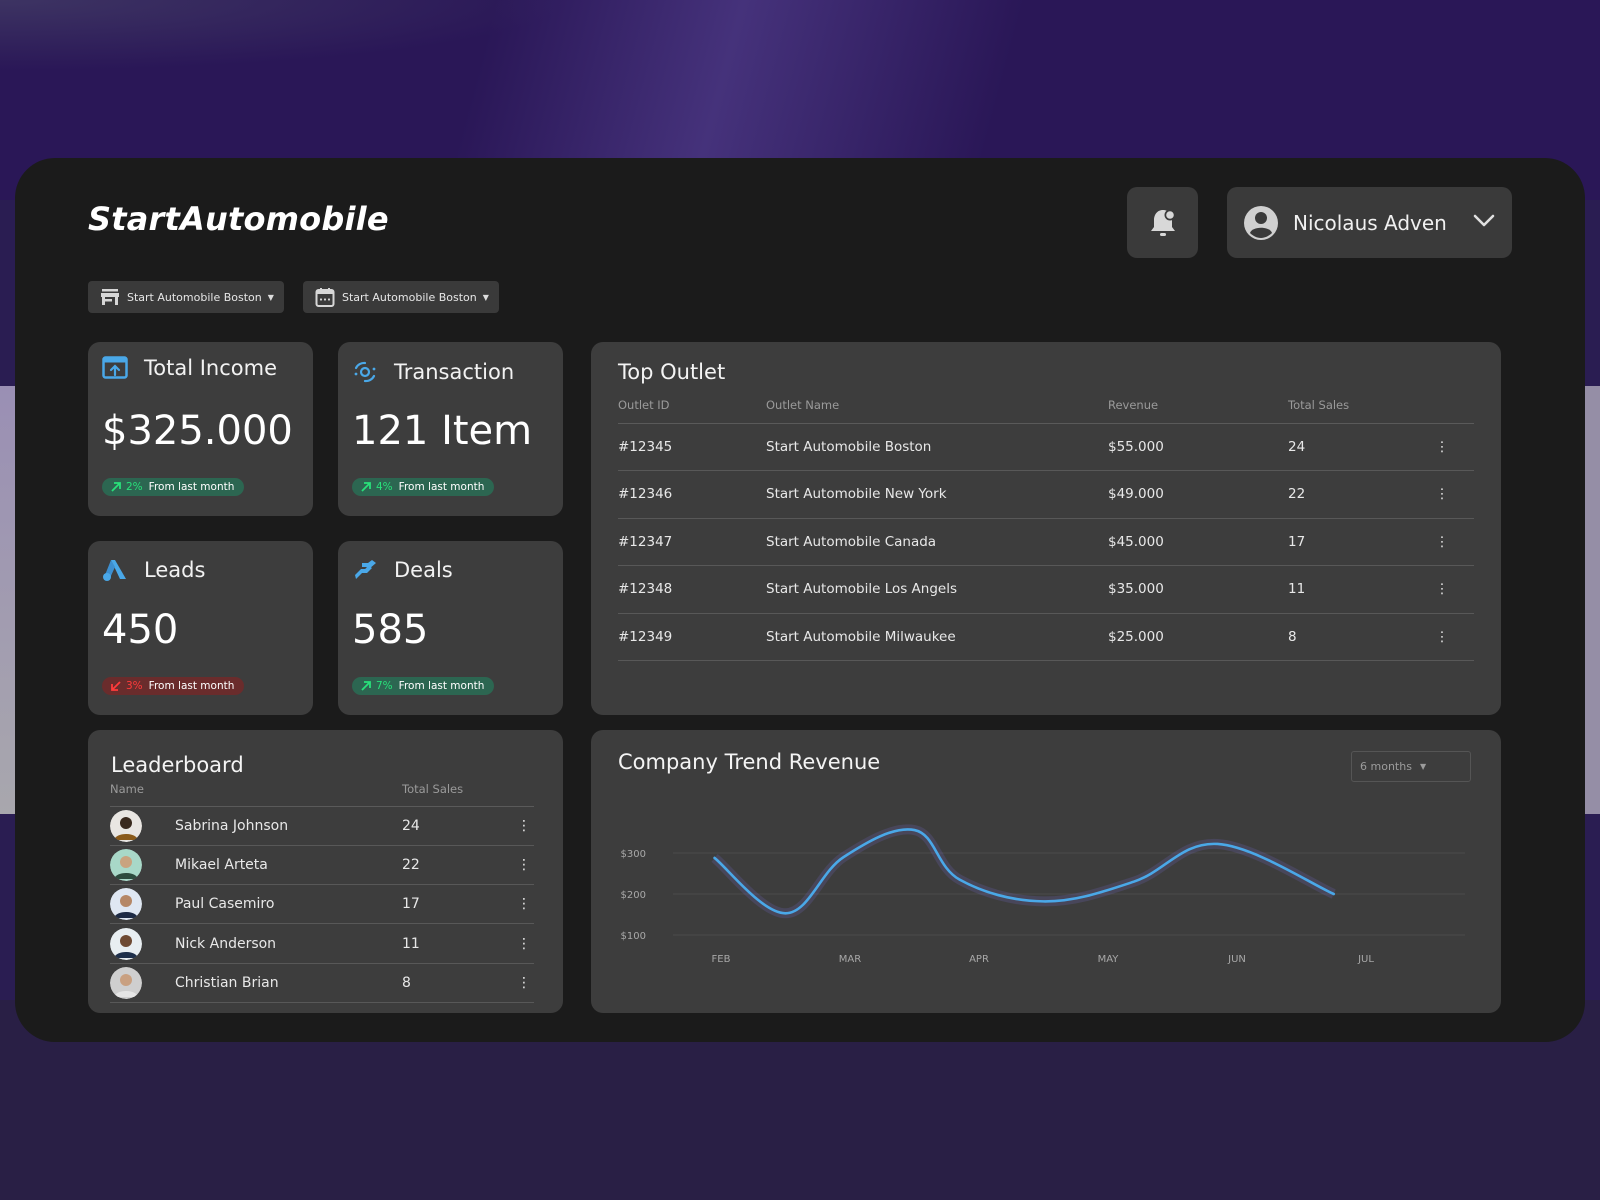 The height and width of the screenshot is (1200, 1600). Describe the element at coordinates (1024, 871) in the screenshot. I see `series-line-revenue` at that location.